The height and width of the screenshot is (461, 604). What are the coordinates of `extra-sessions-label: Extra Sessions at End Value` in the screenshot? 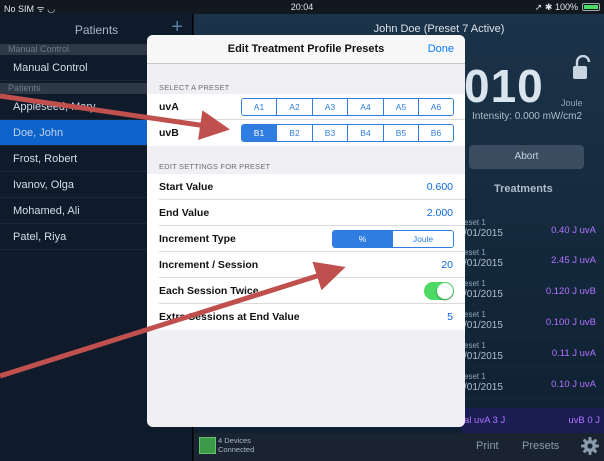 It's located at (229, 317).